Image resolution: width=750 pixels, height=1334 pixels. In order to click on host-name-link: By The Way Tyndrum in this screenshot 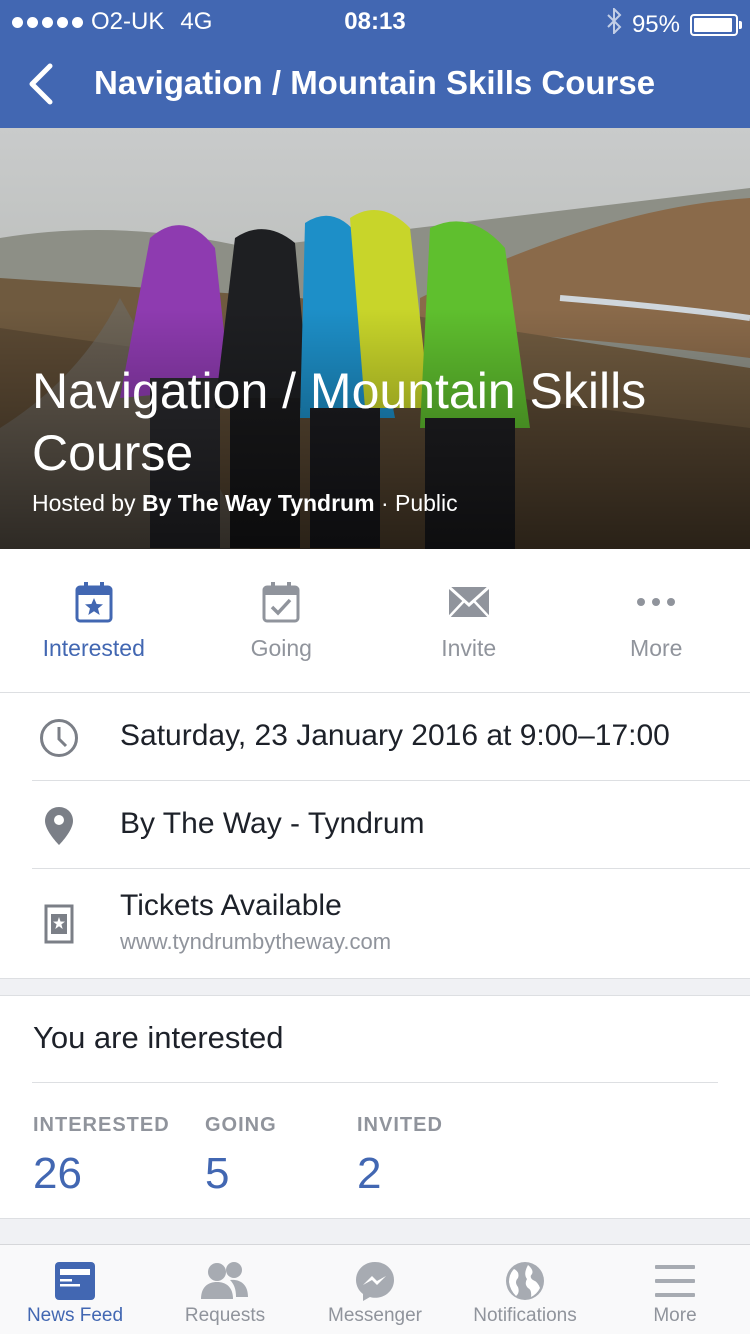, I will do `click(258, 503)`.